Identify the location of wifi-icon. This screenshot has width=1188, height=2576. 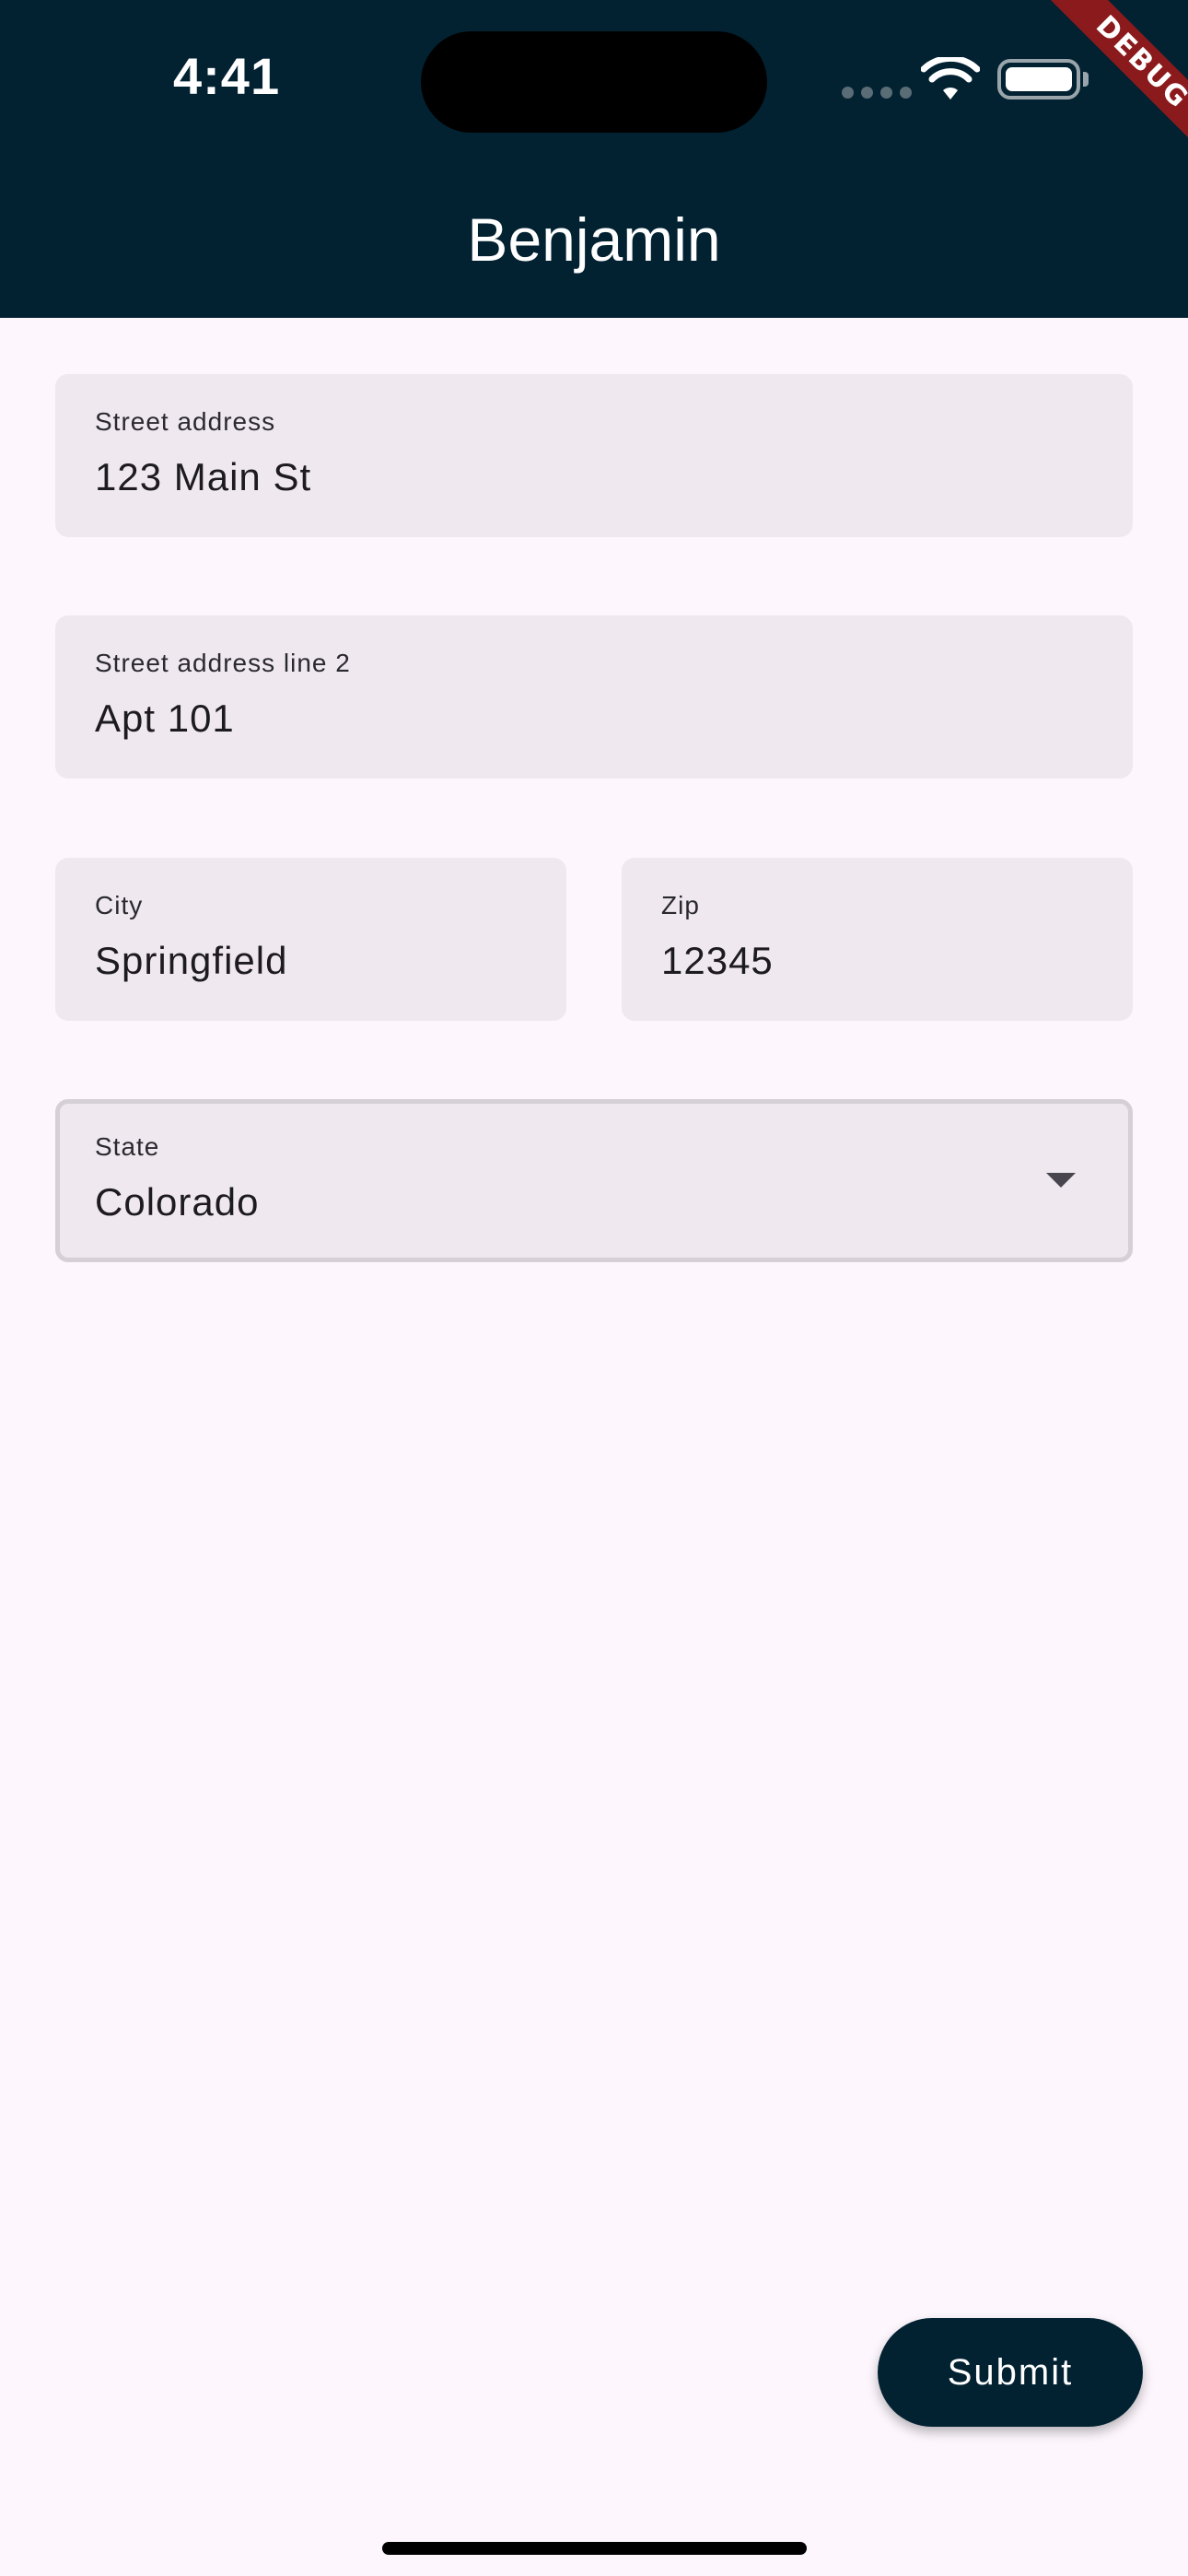
(951, 78).